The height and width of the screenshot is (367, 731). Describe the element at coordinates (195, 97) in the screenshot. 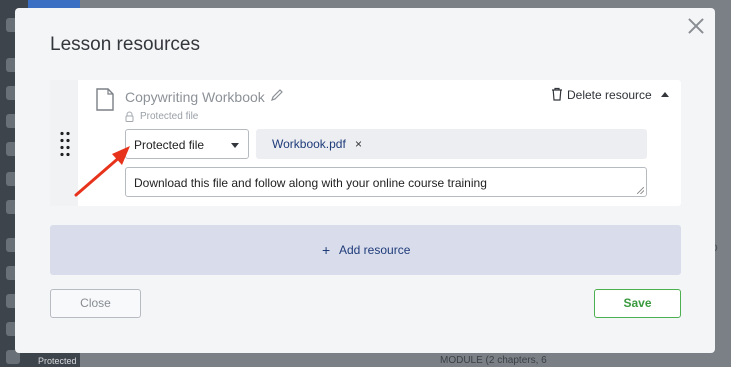

I see `resource-title: Copywriting Workbook` at that location.